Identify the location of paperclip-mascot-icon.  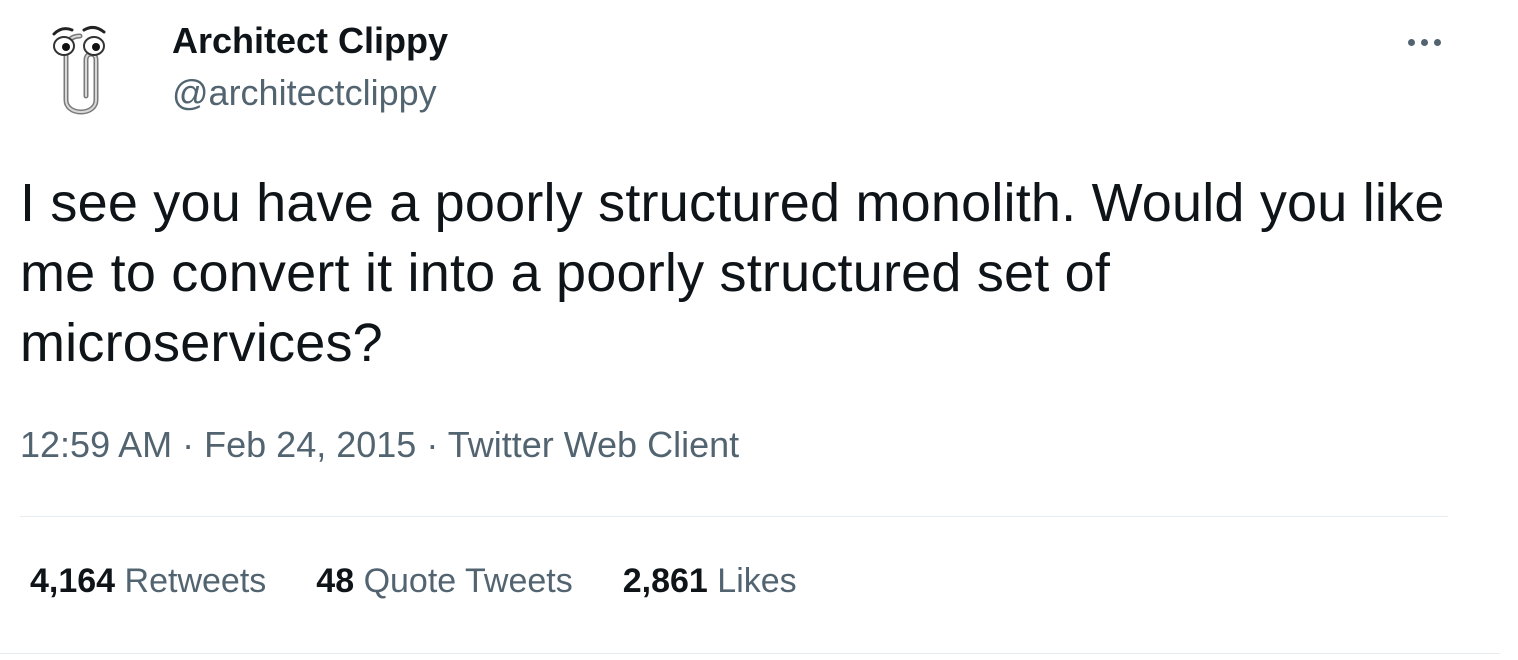
(79, 70).